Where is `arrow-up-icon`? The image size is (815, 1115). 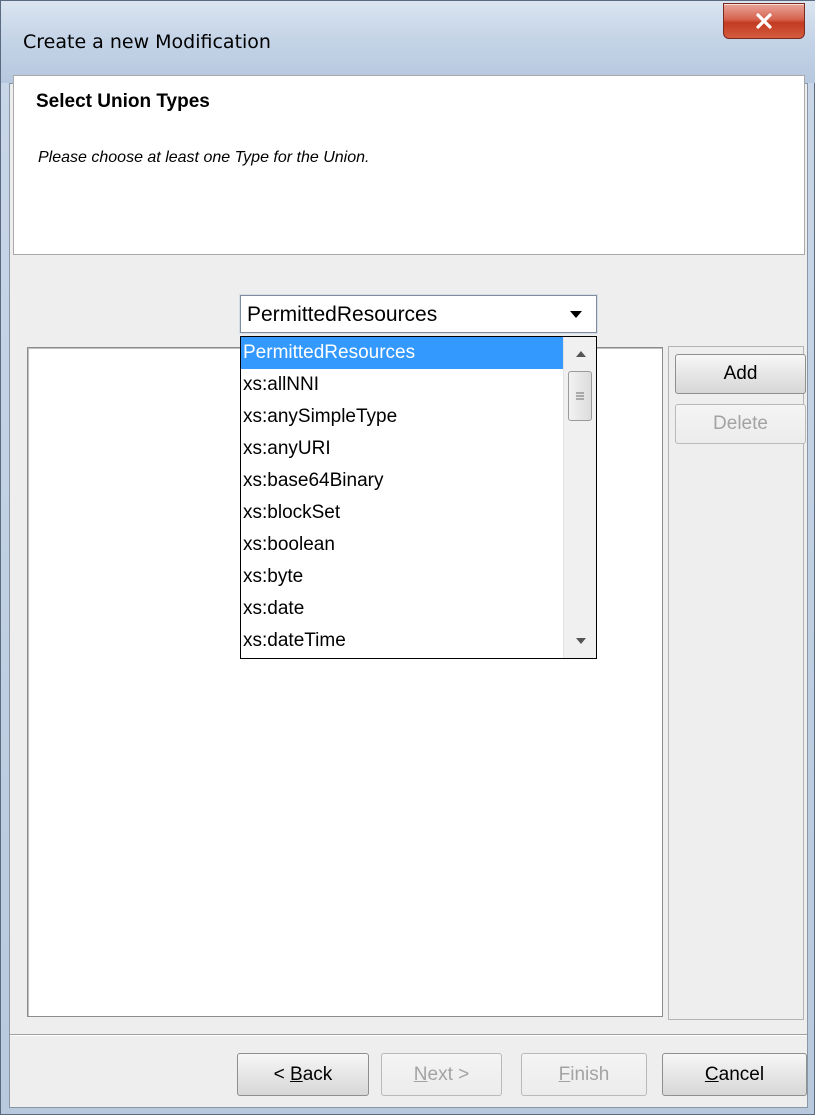
arrow-up-icon is located at coordinates (580, 354).